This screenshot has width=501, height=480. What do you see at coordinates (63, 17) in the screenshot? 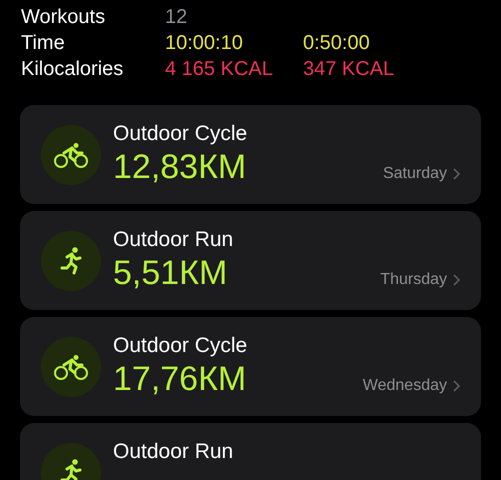
I see `stat-label: Workouts` at bounding box center [63, 17].